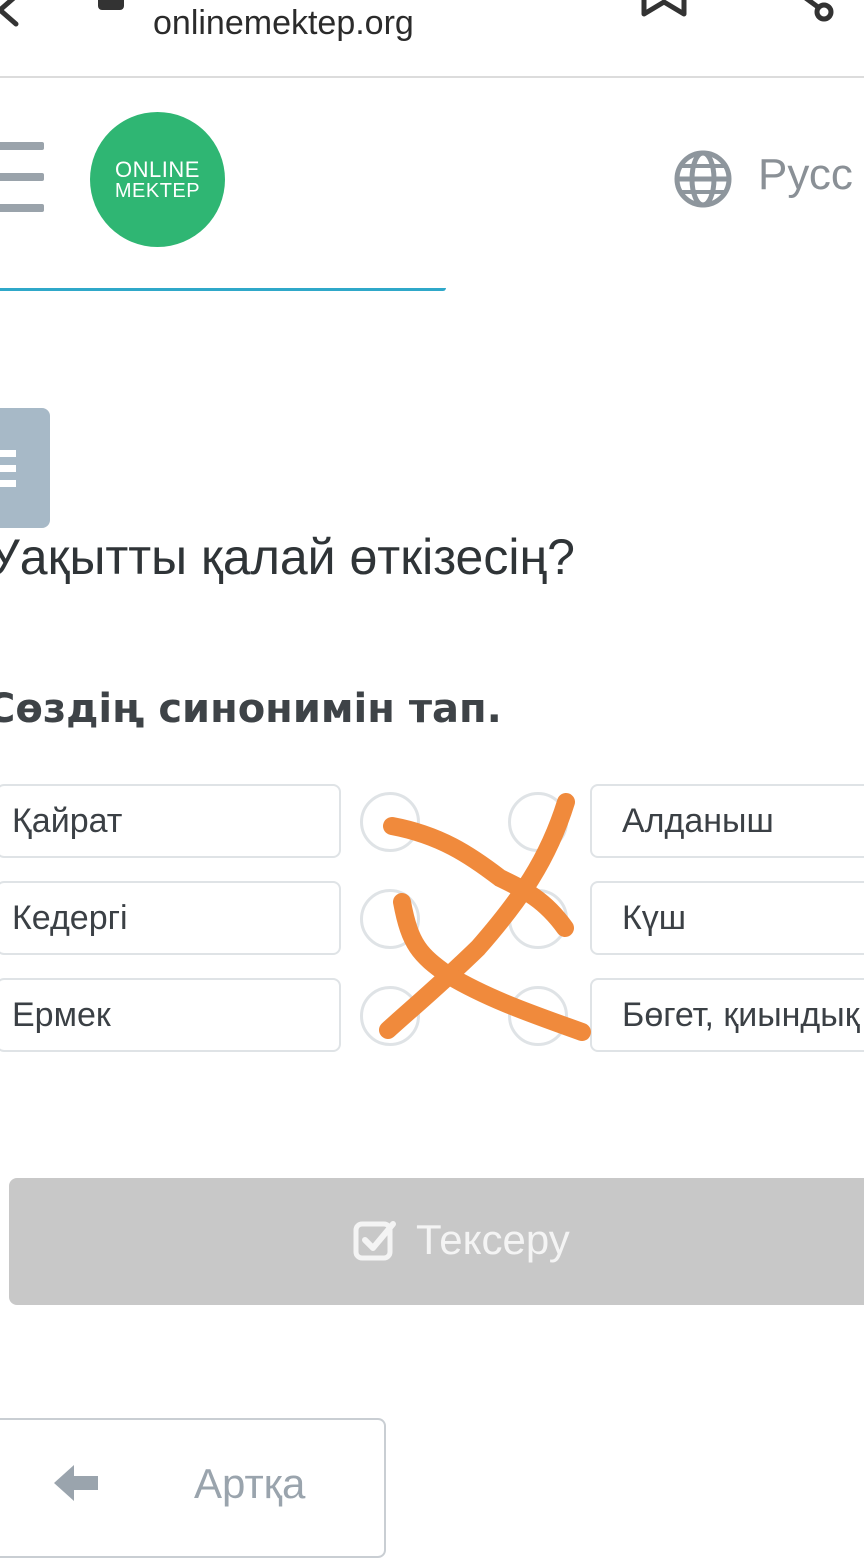  What do you see at coordinates (24, 178) in the screenshot?
I see `menu-icon` at bounding box center [24, 178].